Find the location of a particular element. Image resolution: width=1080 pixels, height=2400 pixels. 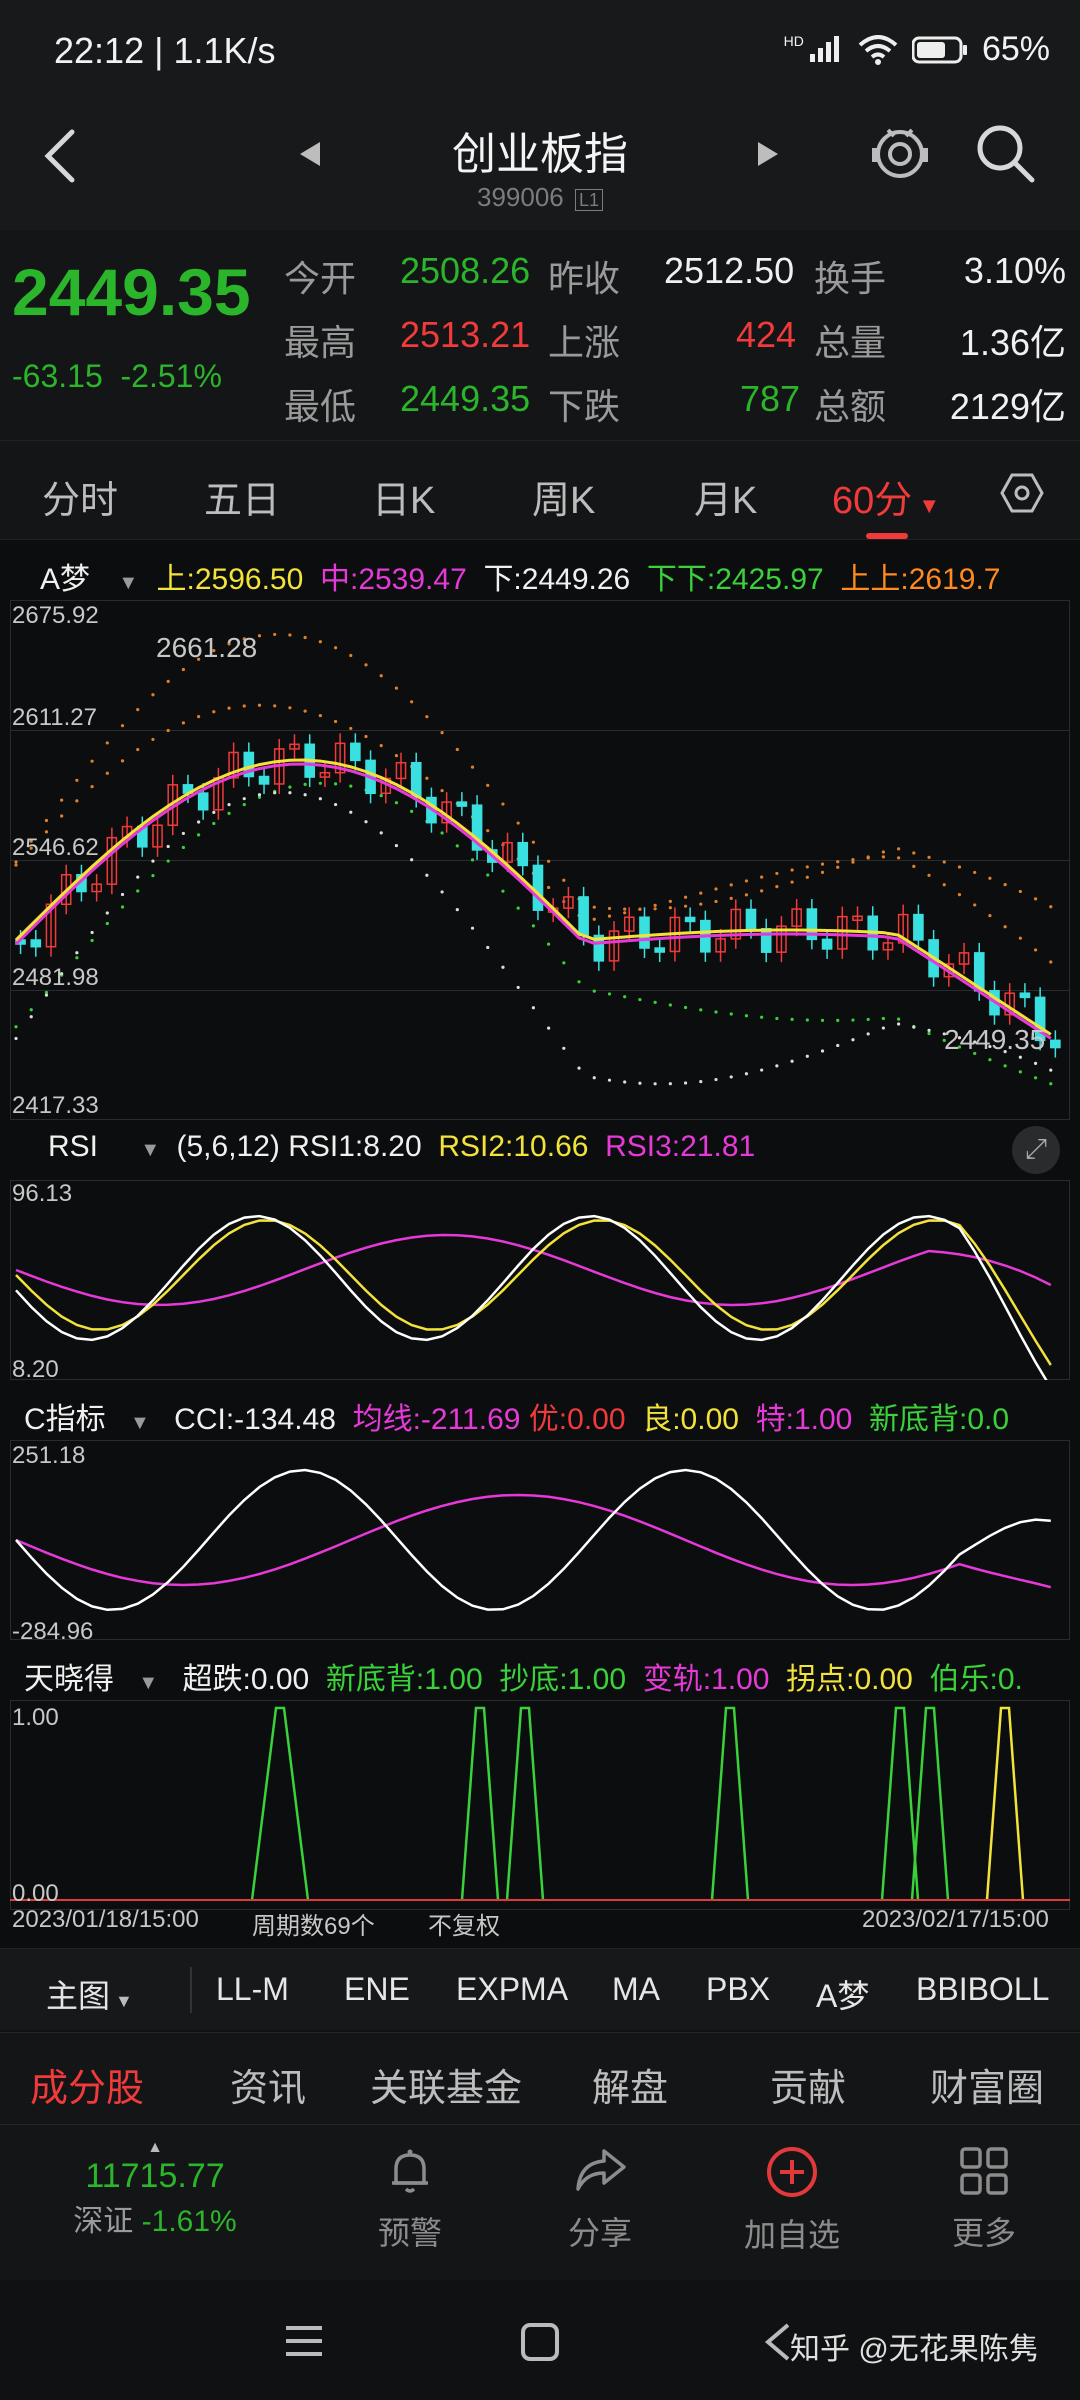

tab-60min: 60分 ▼ is located at coordinates (886, 496).